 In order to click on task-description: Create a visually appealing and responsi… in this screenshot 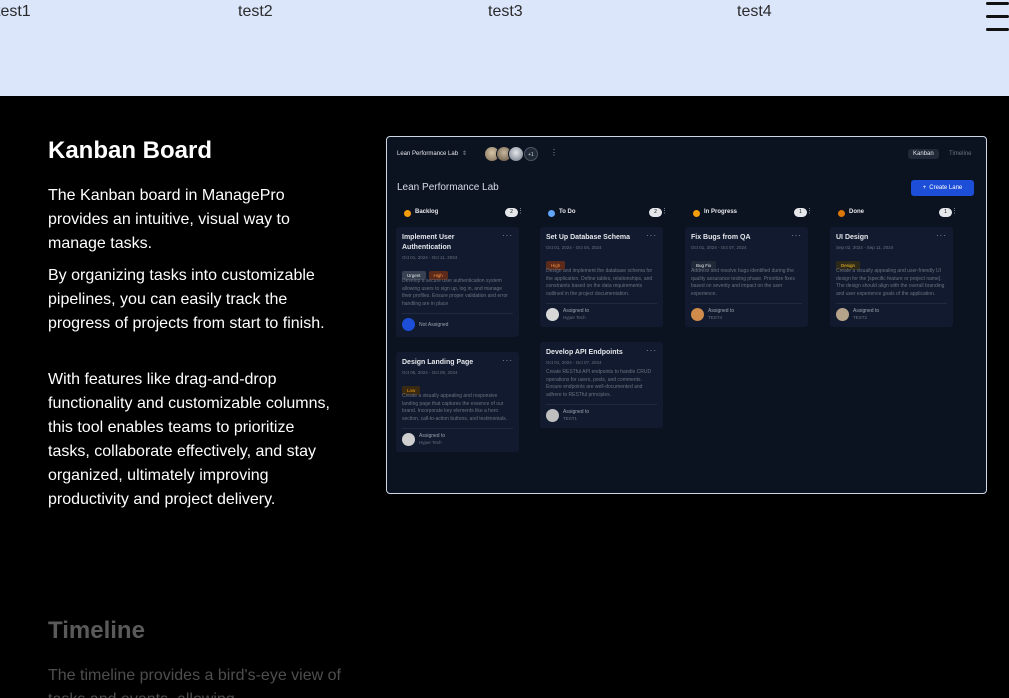, I will do `click(455, 407)`.